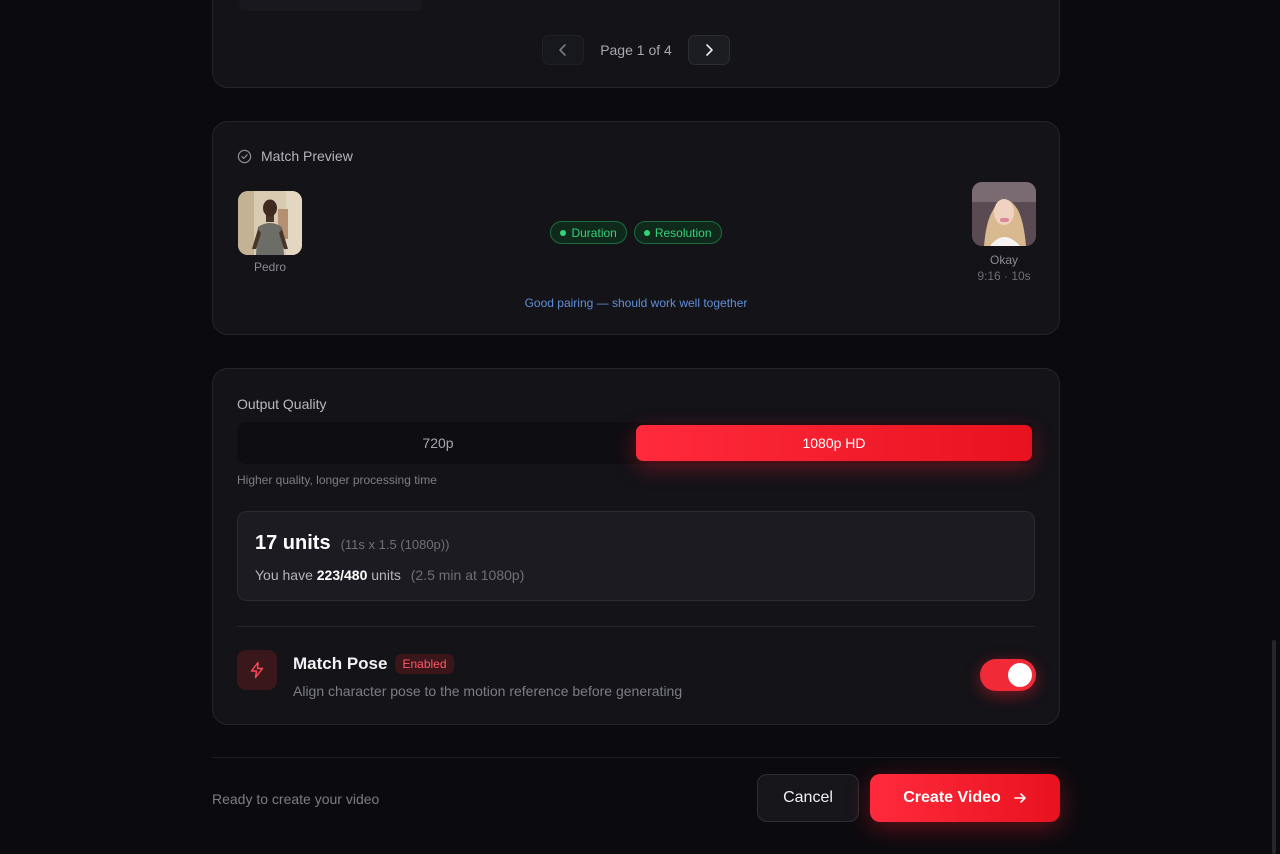 This screenshot has width=1280, height=854. I want to click on resolution-badge: Resolution, so click(677, 232).